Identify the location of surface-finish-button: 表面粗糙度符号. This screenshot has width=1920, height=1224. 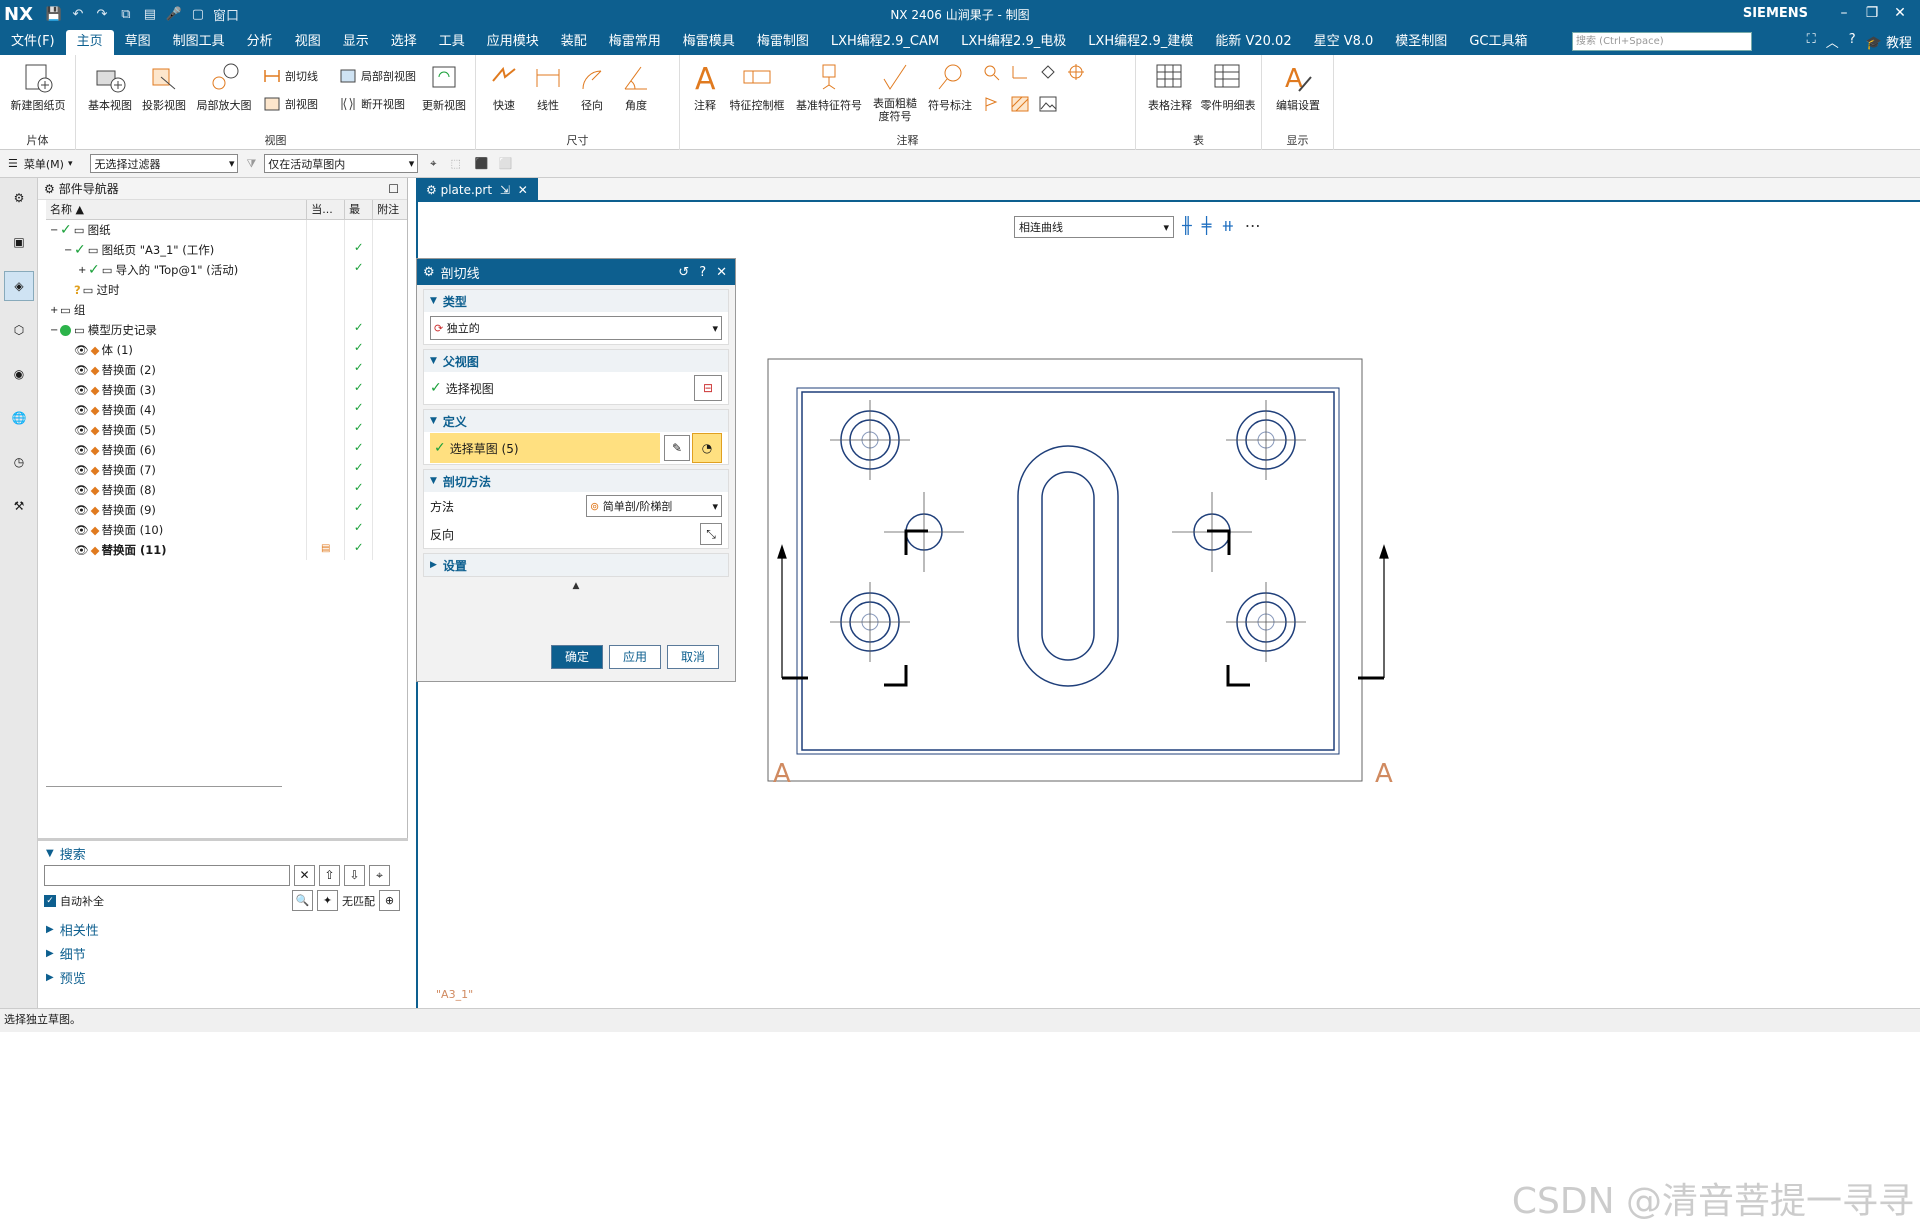
(895, 92).